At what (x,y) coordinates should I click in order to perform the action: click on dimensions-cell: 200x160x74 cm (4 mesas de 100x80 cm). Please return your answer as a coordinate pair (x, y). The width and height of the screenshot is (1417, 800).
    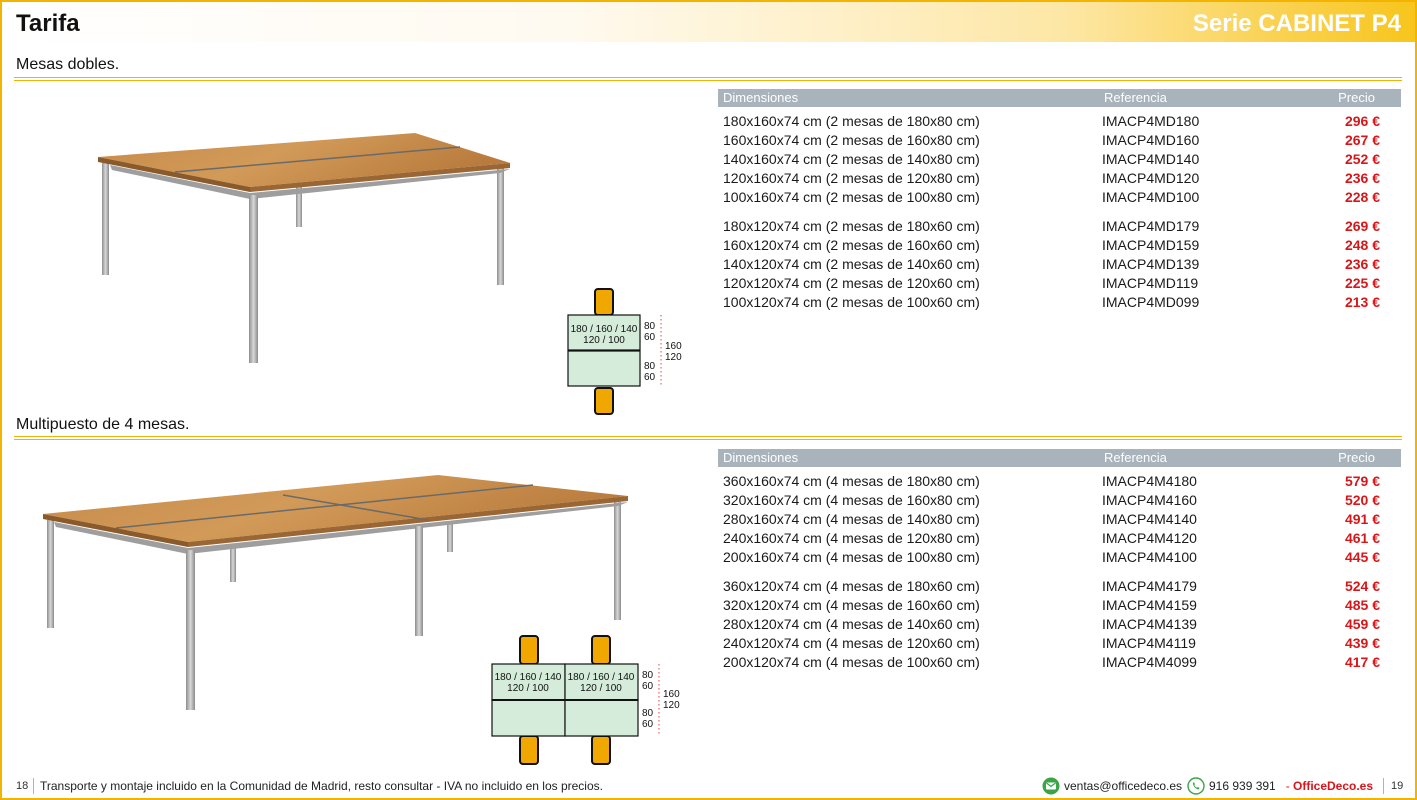
    Looking at the image, I should click on (851, 557).